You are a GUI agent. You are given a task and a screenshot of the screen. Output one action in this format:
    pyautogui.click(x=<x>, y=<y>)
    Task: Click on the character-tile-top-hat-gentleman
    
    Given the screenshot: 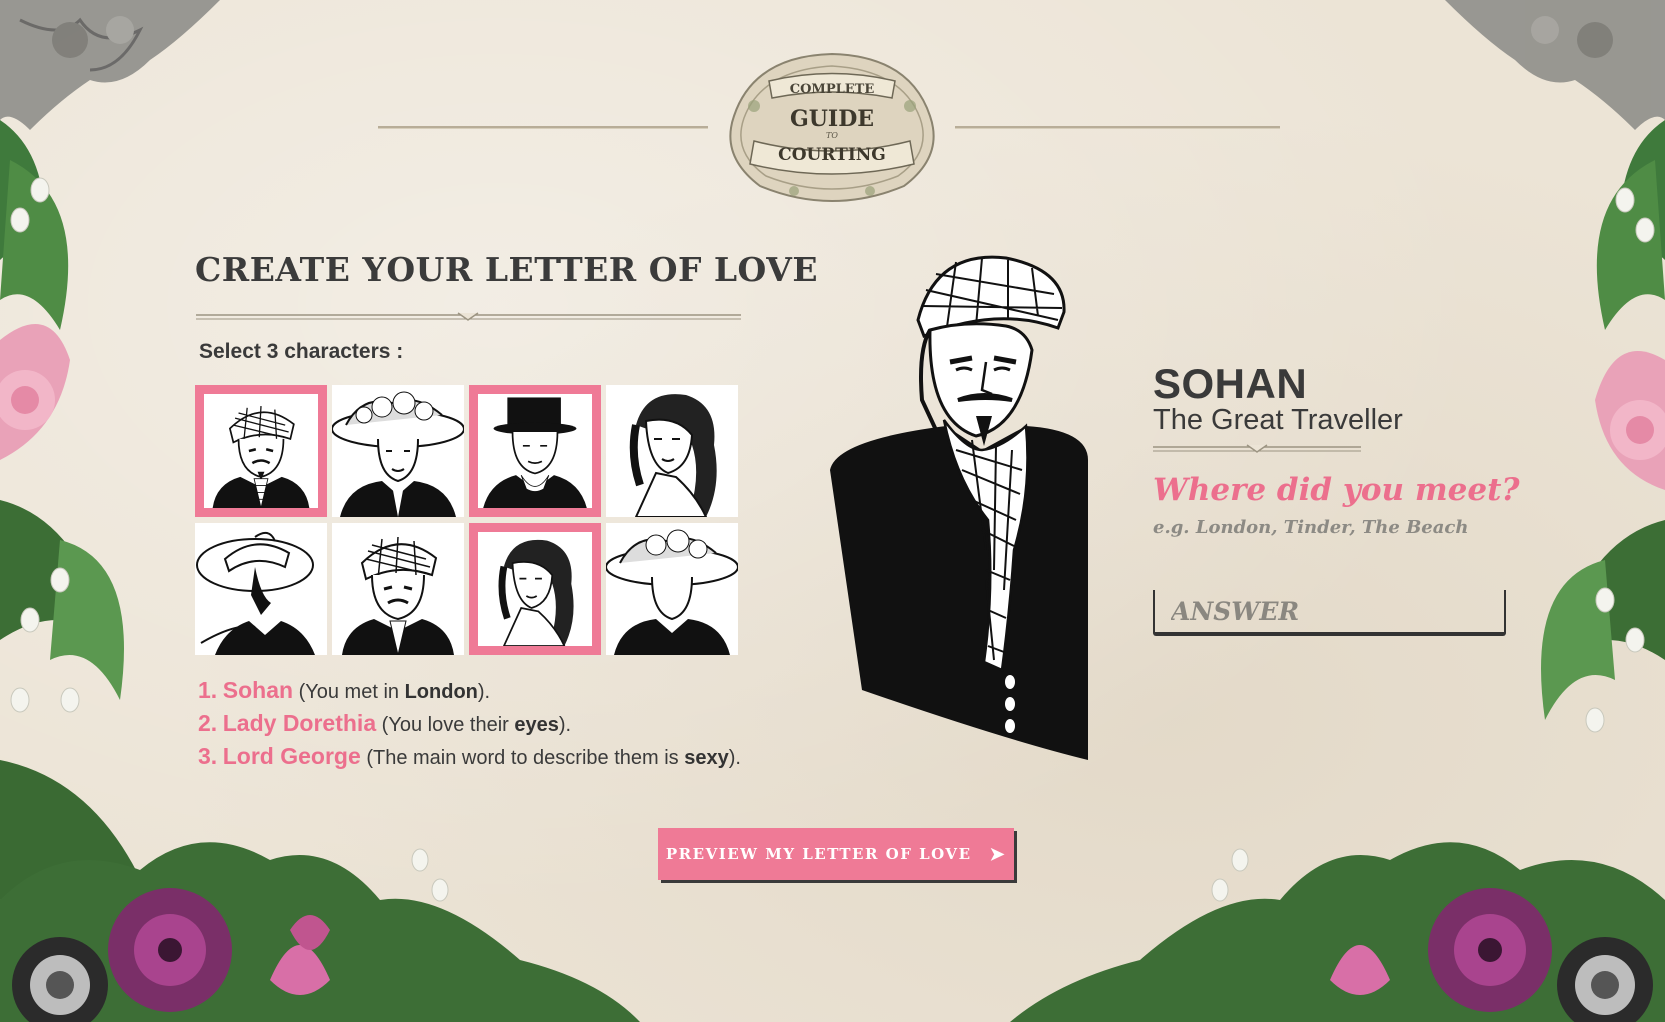 What is the action you would take?
    pyautogui.click(x=535, y=451)
    